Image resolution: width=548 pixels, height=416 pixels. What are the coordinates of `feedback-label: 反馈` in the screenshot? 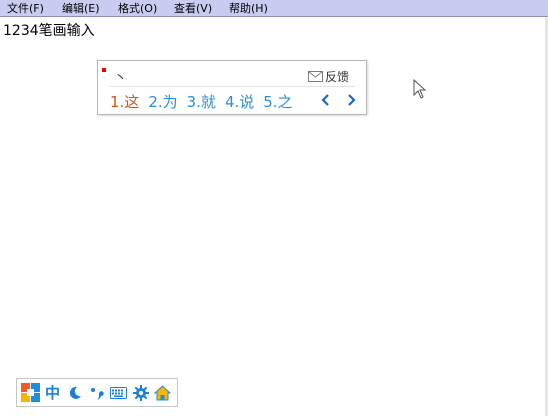 It's located at (337, 76).